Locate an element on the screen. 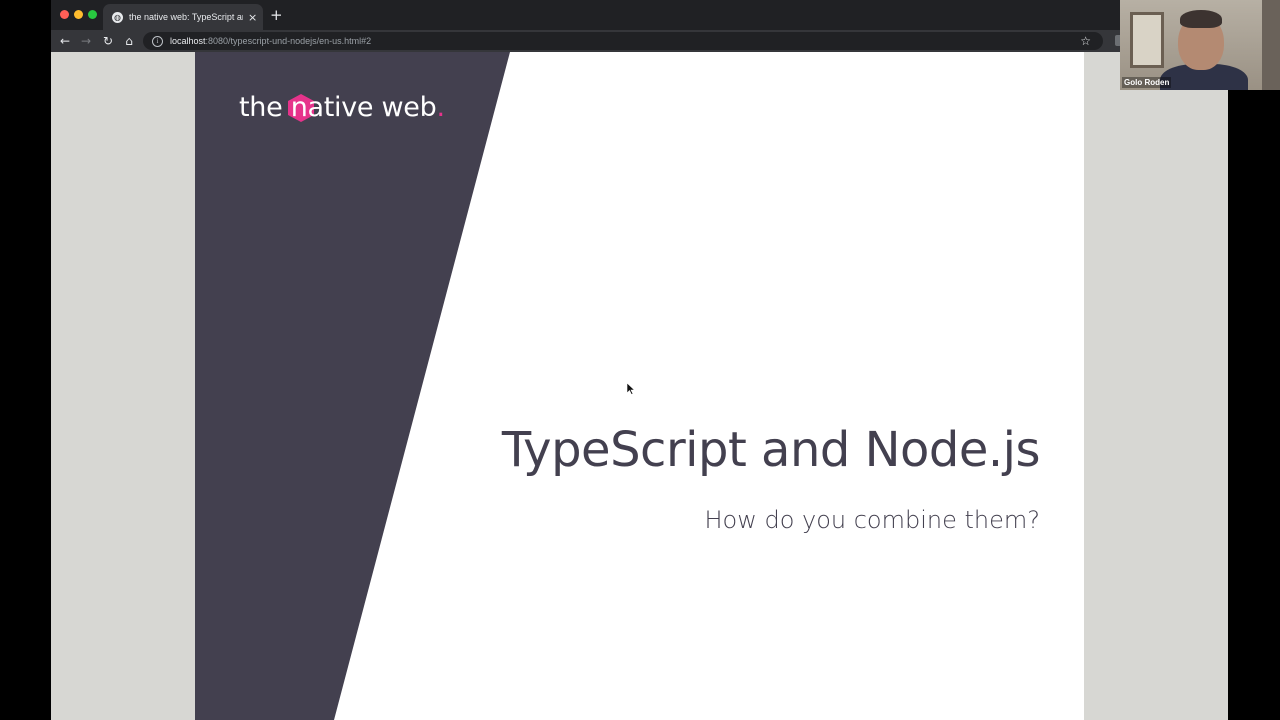  reload-button: ↻ is located at coordinates (108, 41).